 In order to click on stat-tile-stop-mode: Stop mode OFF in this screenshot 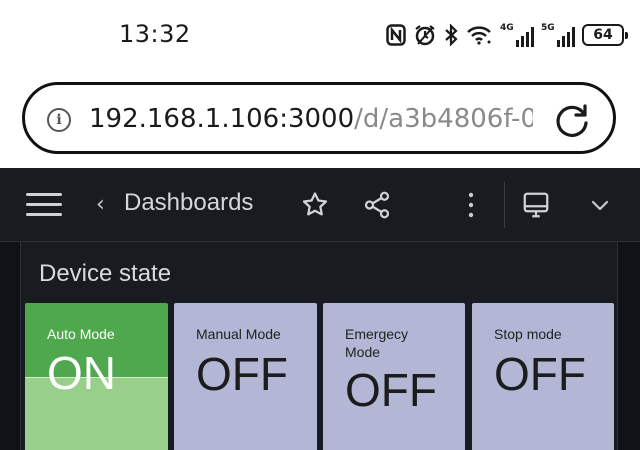, I will do `click(543, 376)`.